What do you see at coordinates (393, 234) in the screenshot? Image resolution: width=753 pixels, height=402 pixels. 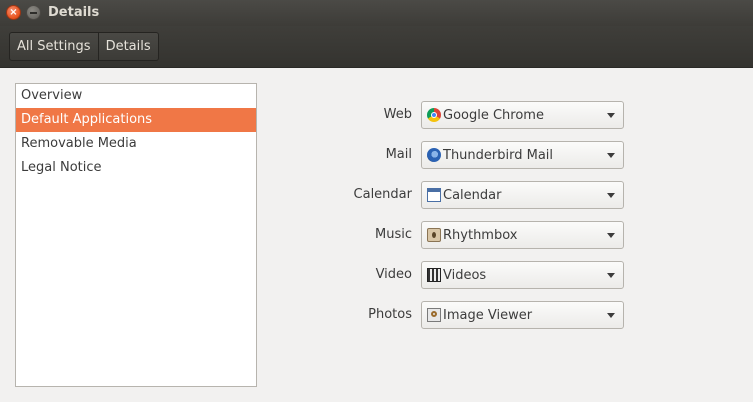 I see `music-label: Music` at bounding box center [393, 234].